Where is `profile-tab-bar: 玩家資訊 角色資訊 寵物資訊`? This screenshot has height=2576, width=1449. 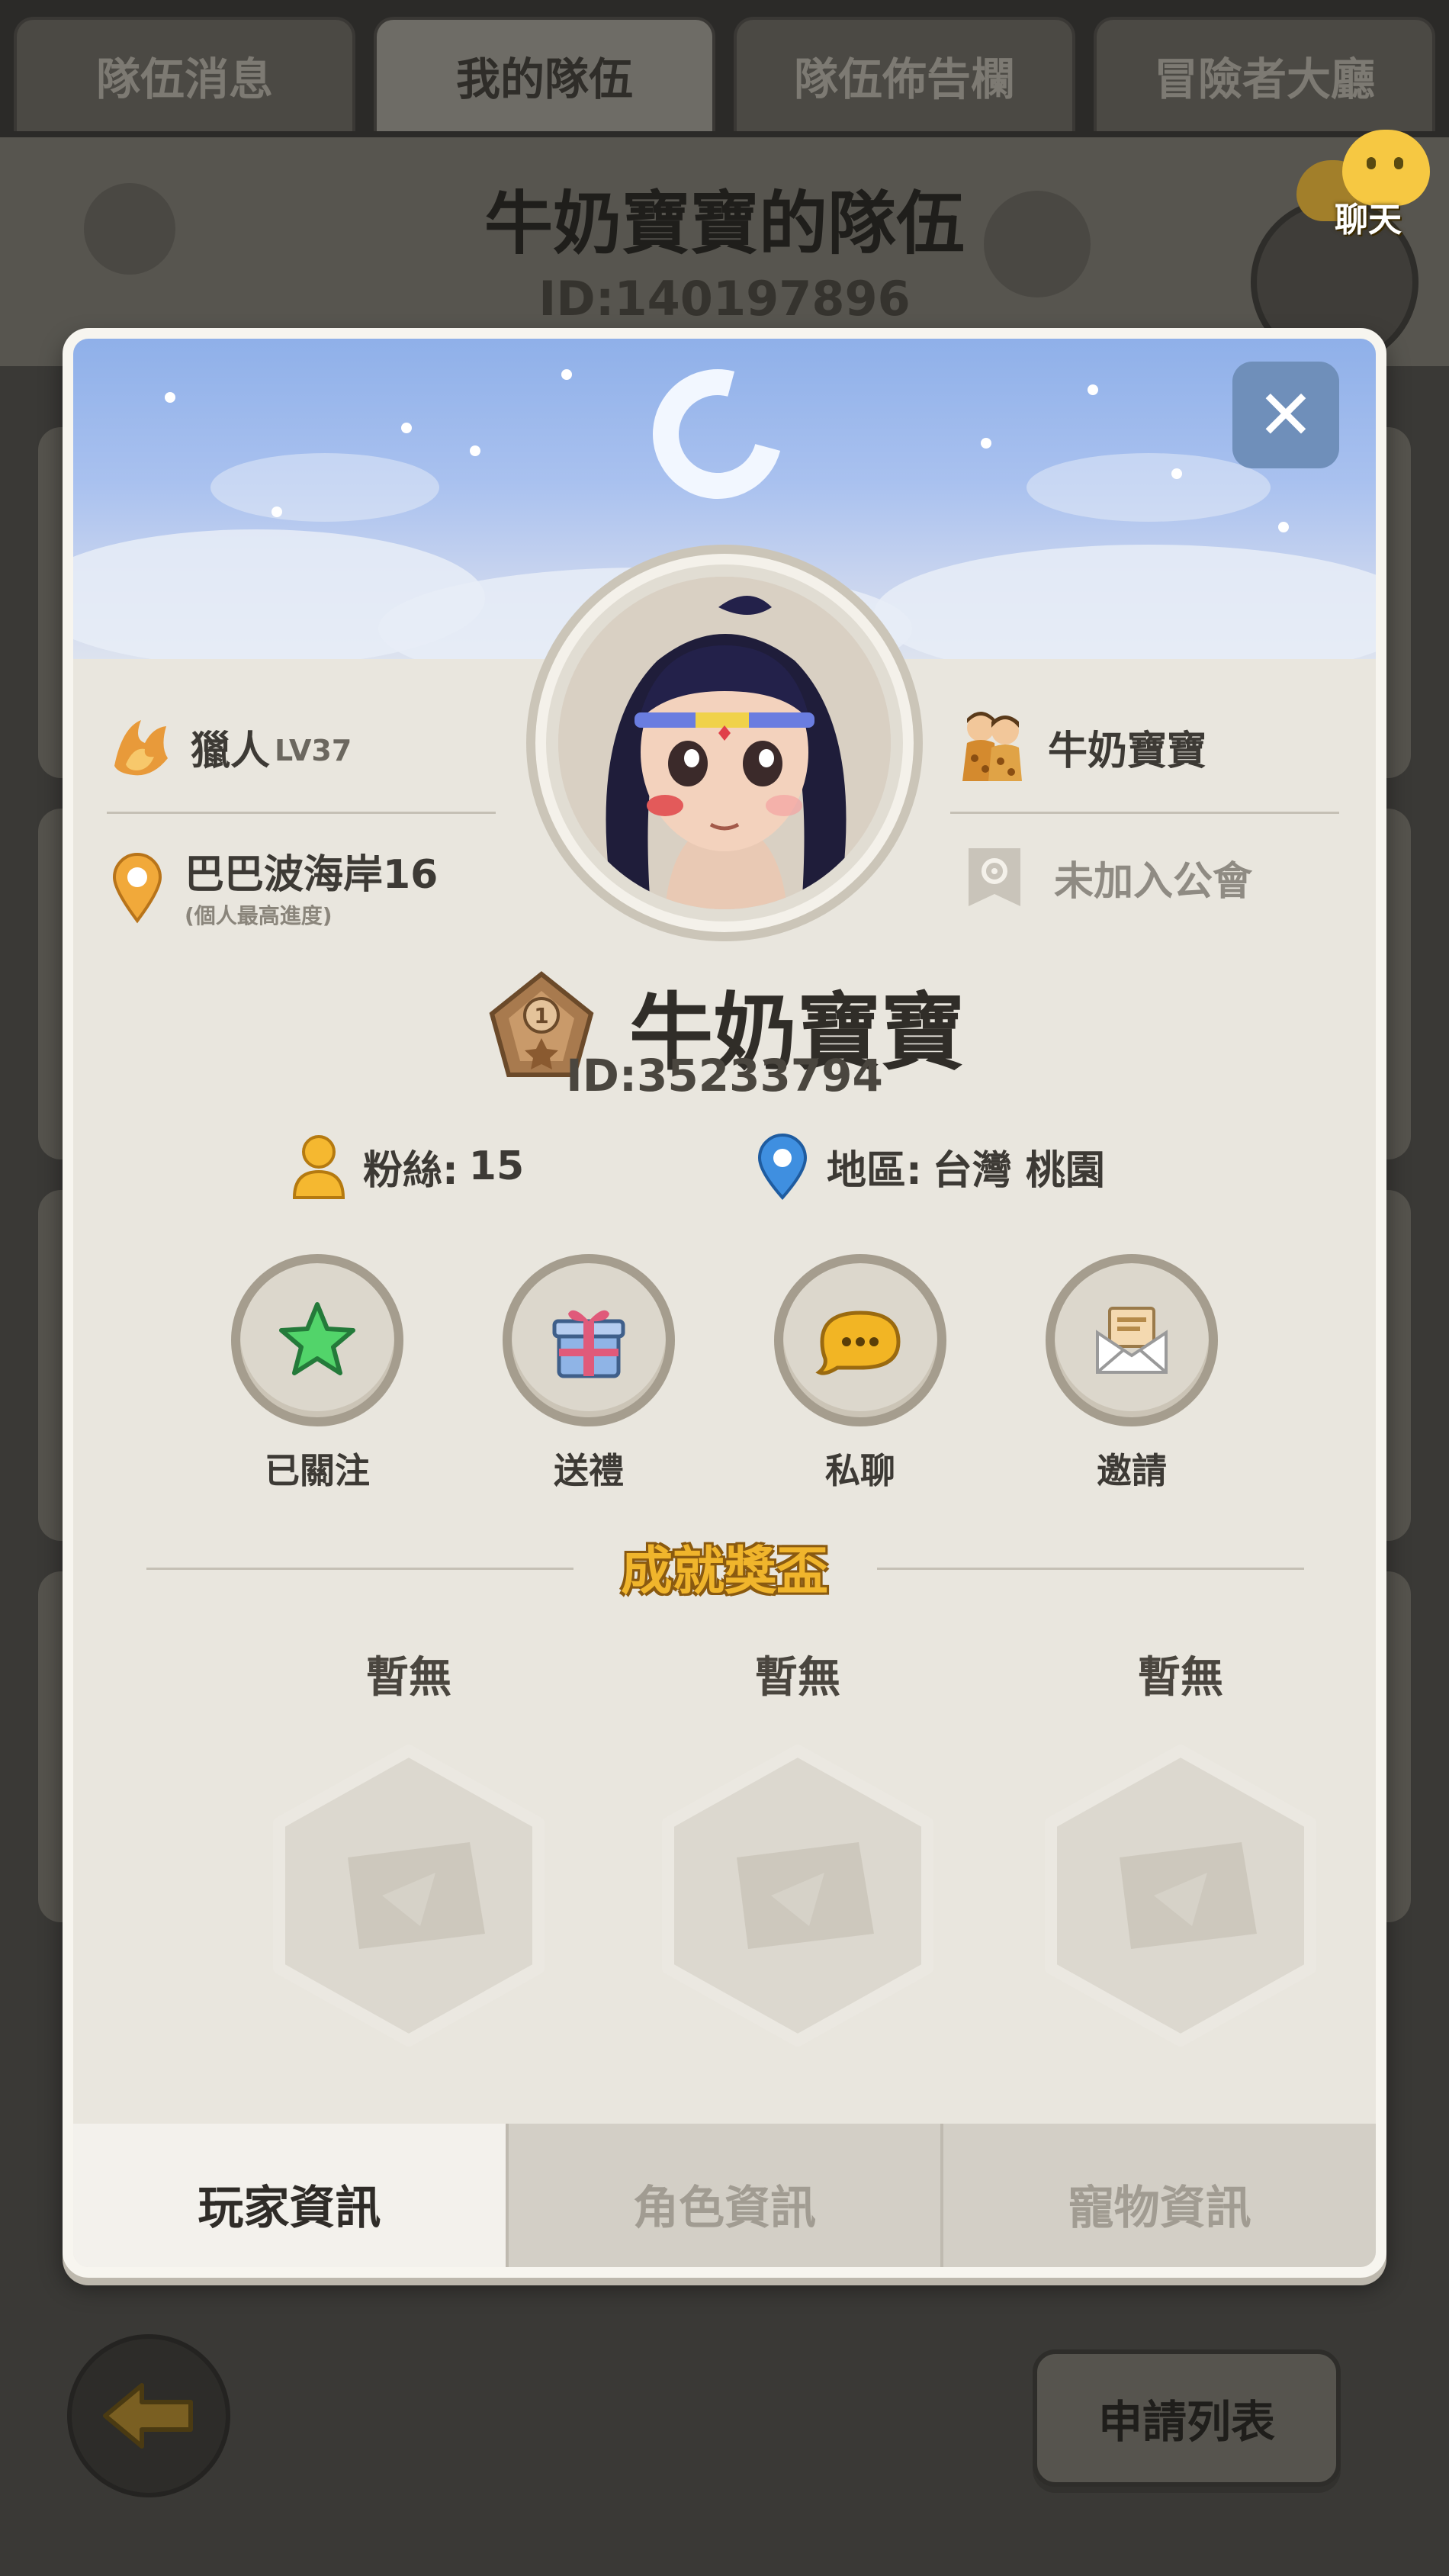 profile-tab-bar: 玩家資訊 角色資訊 寵物資訊 is located at coordinates (725, 2195).